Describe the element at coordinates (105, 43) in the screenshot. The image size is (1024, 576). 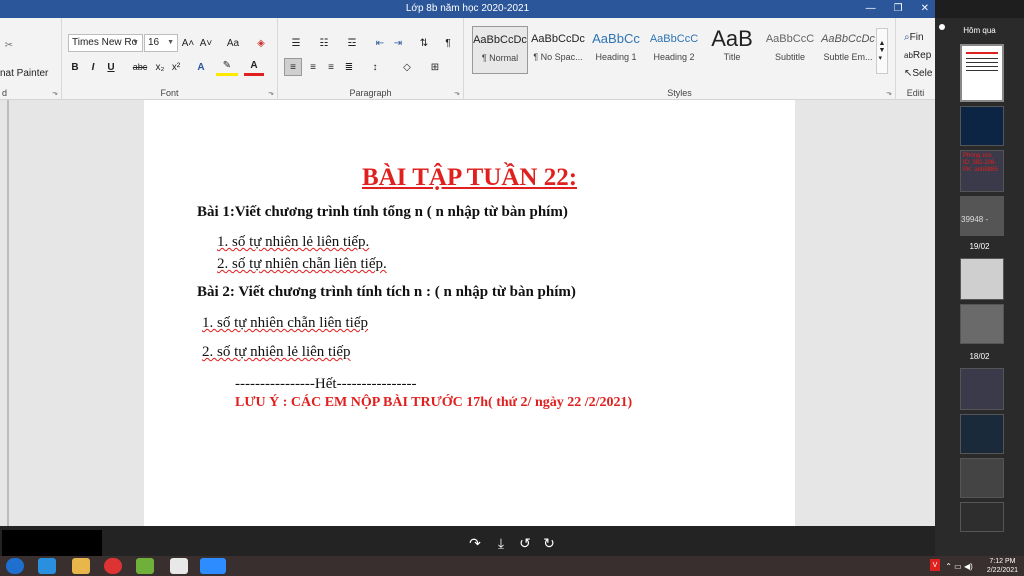
I see `font-family-select: Times New Ro ▼` at that location.